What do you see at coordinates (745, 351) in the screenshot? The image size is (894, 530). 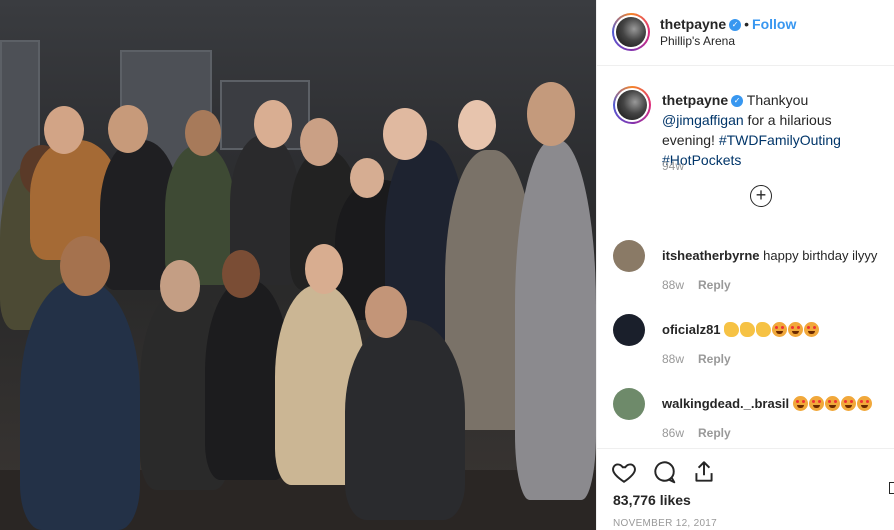 I see `comment-item: oficialz81 88w Reply` at bounding box center [745, 351].